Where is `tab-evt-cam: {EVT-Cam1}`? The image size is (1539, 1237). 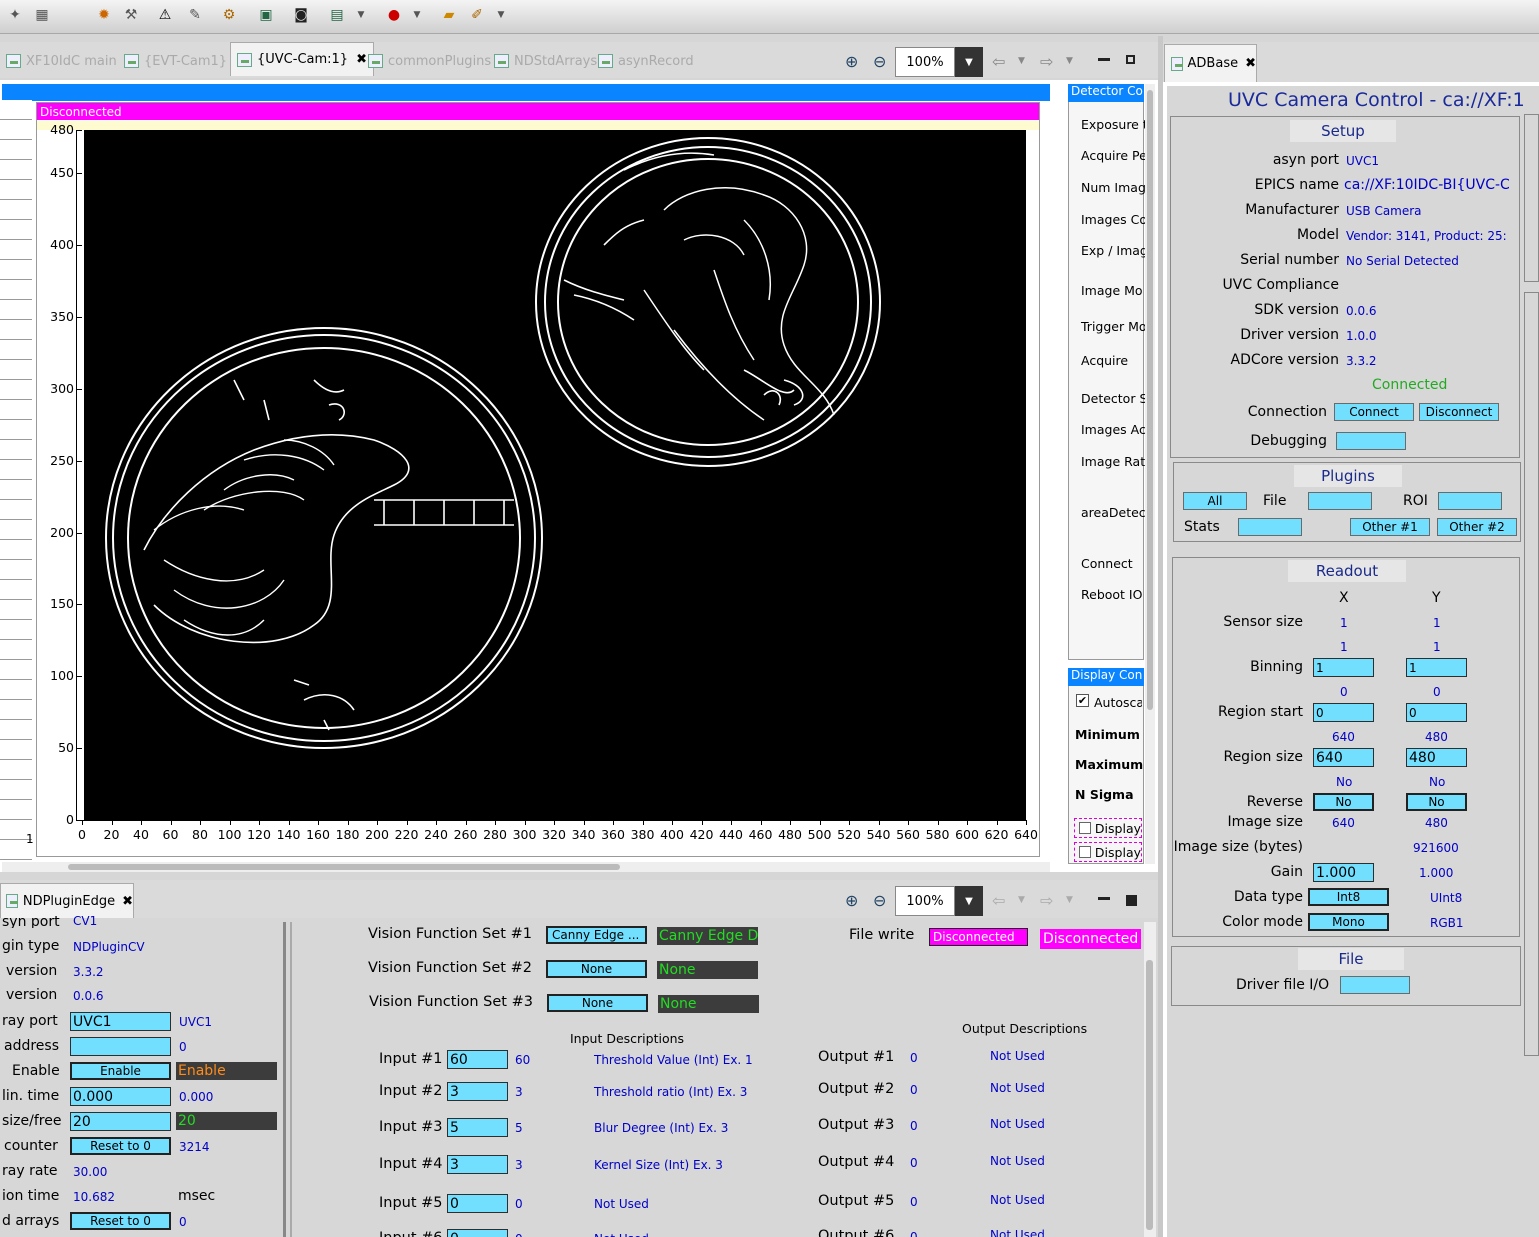 tab-evt-cam: {EVT-Cam1} is located at coordinates (175, 61).